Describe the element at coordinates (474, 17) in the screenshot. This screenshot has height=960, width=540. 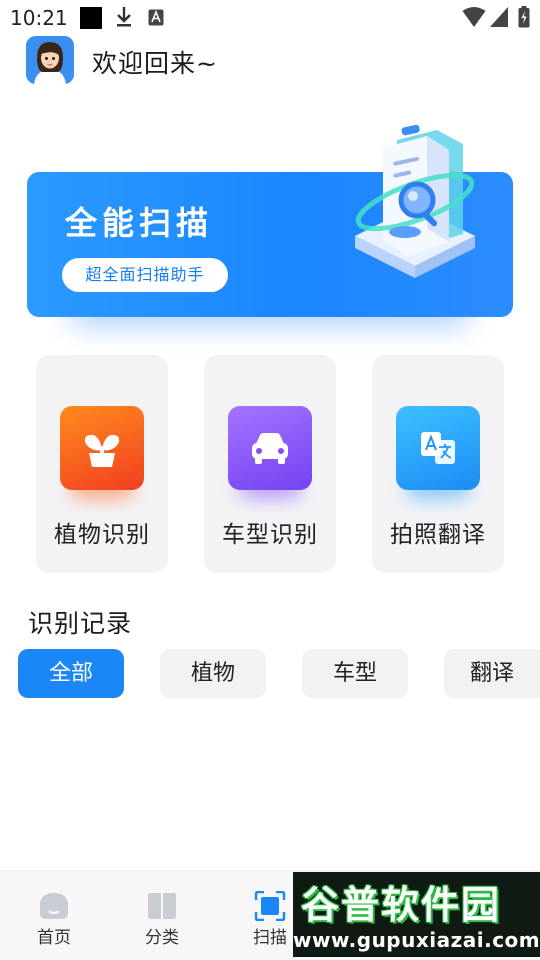
I see `wifi-icon` at that location.